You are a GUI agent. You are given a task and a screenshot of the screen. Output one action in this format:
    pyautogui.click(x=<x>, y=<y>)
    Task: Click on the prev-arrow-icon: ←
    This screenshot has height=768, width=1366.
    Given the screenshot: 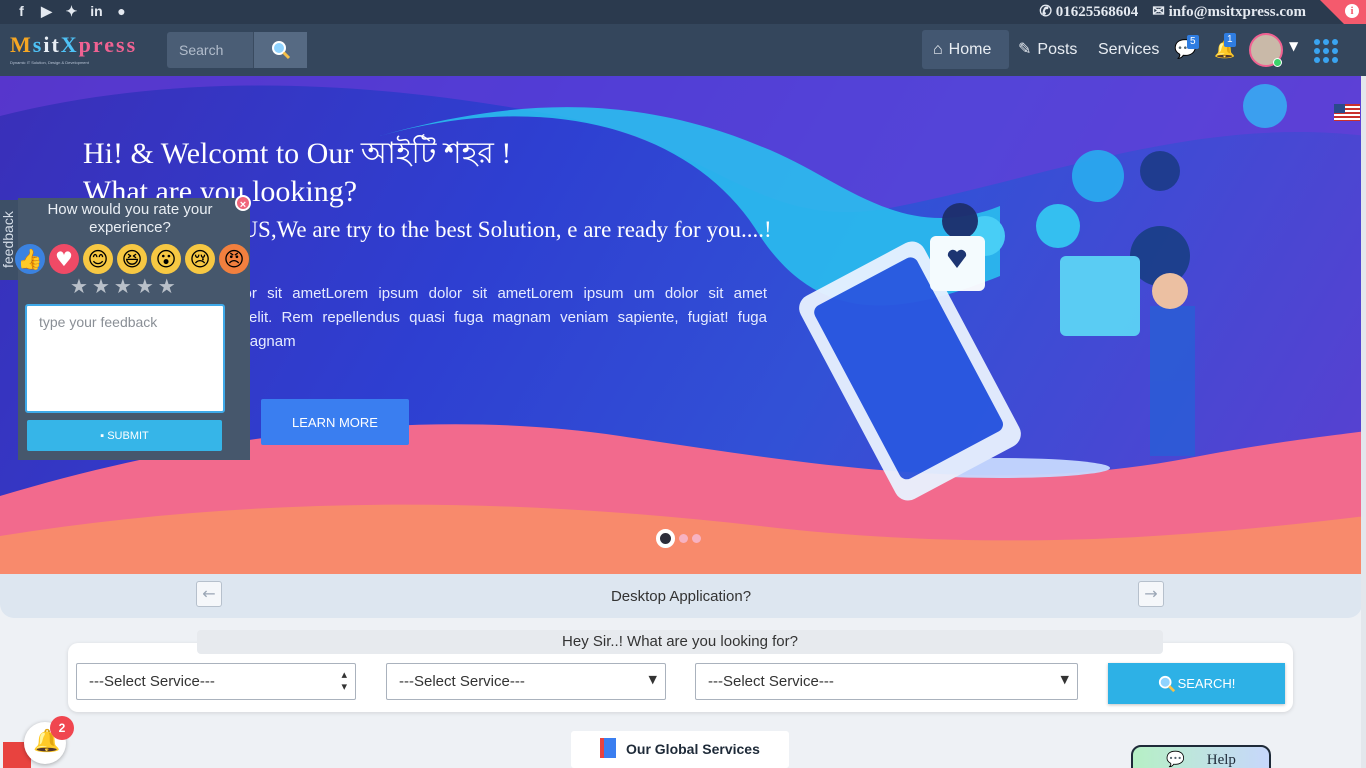 What is the action you would take?
    pyautogui.click(x=209, y=594)
    